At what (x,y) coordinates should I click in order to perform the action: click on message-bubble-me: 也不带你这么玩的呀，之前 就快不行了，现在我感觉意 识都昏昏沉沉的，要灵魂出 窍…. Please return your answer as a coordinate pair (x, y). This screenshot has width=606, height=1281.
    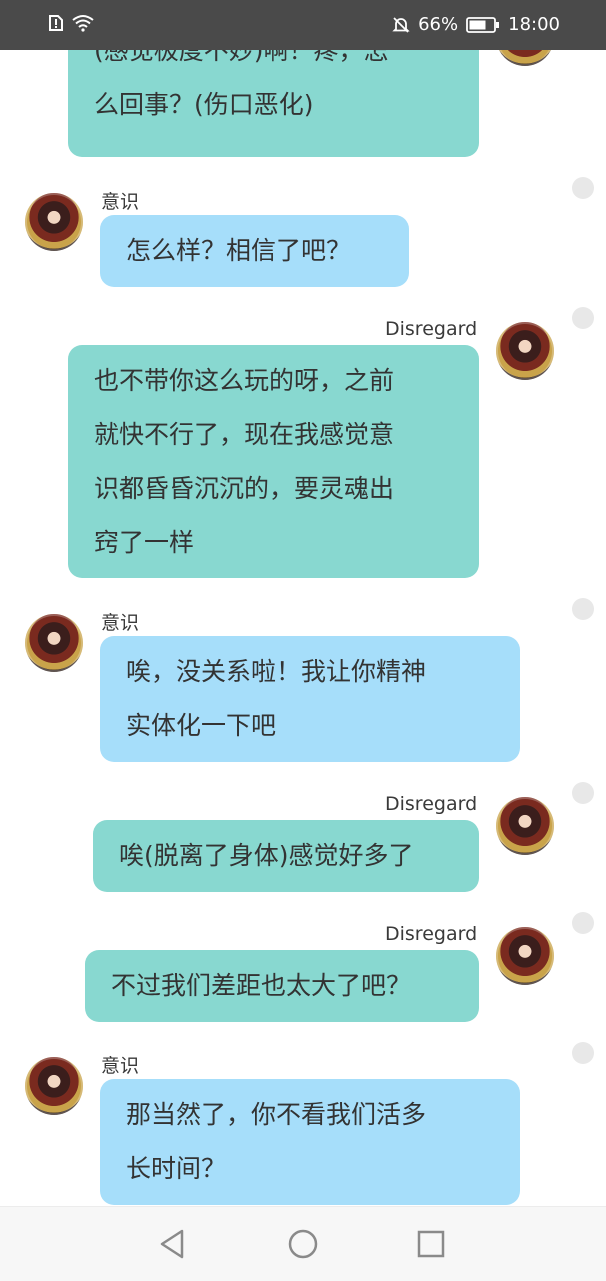
    Looking at the image, I should click on (273, 461).